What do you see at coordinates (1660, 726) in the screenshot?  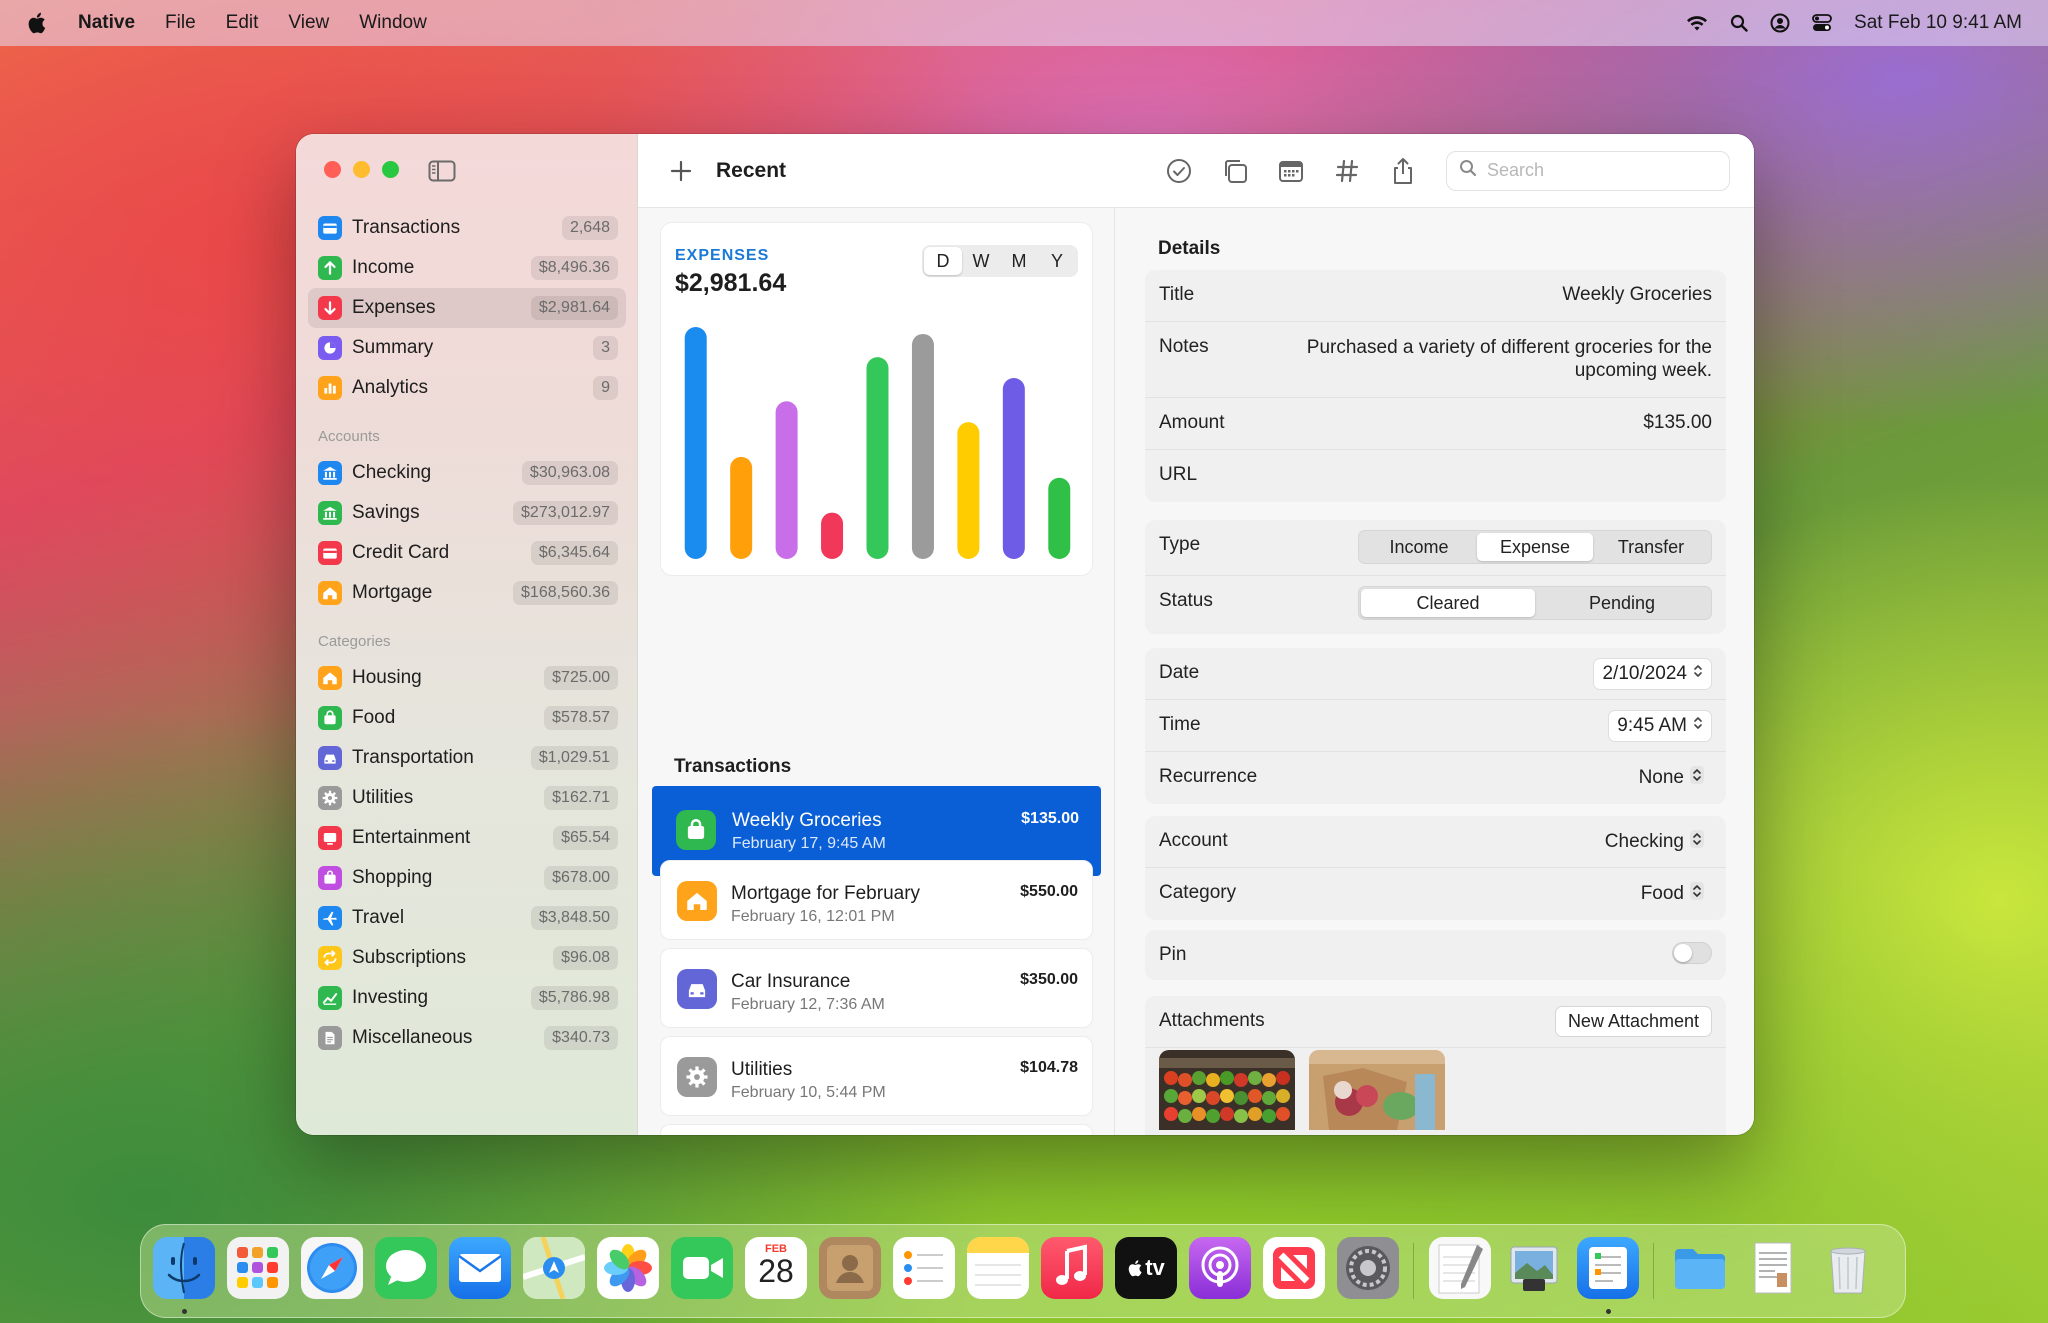 I see `time-picker: 9:45 AM` at bounding box center [1660, 726].